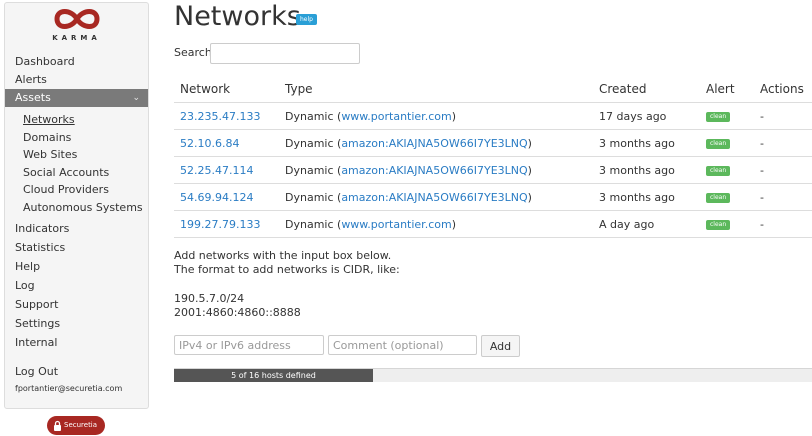 Image resolution: width=812 pixels, height=436 pixels. I want to click on help-badge: help, so click(306, 19).